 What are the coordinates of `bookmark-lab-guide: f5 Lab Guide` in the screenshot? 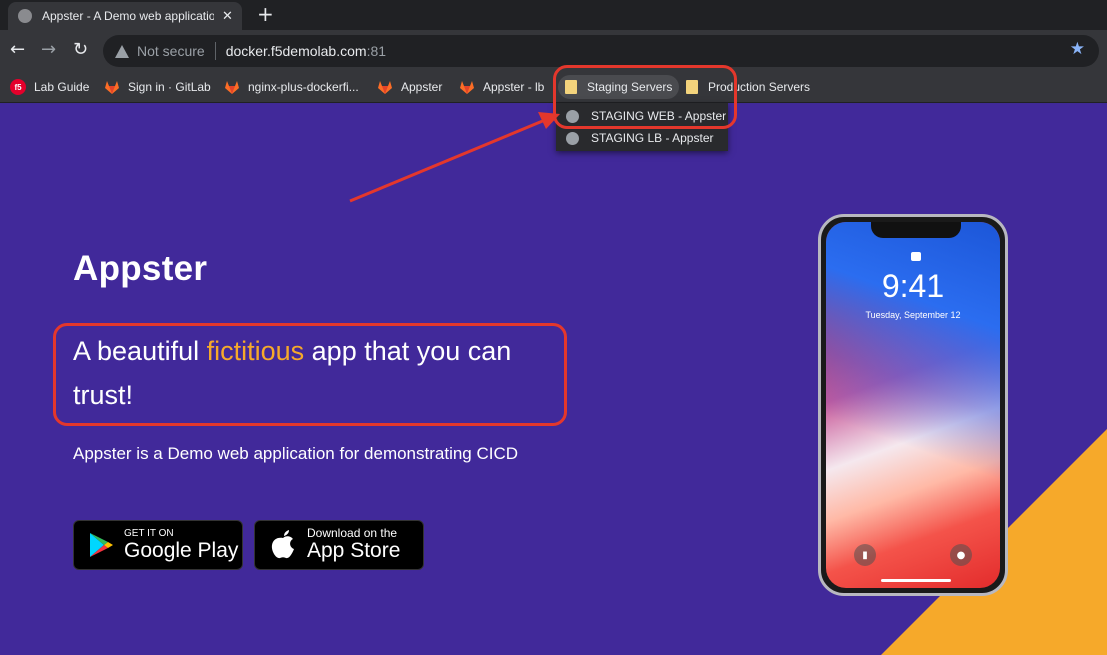 It's located at (49, 87).